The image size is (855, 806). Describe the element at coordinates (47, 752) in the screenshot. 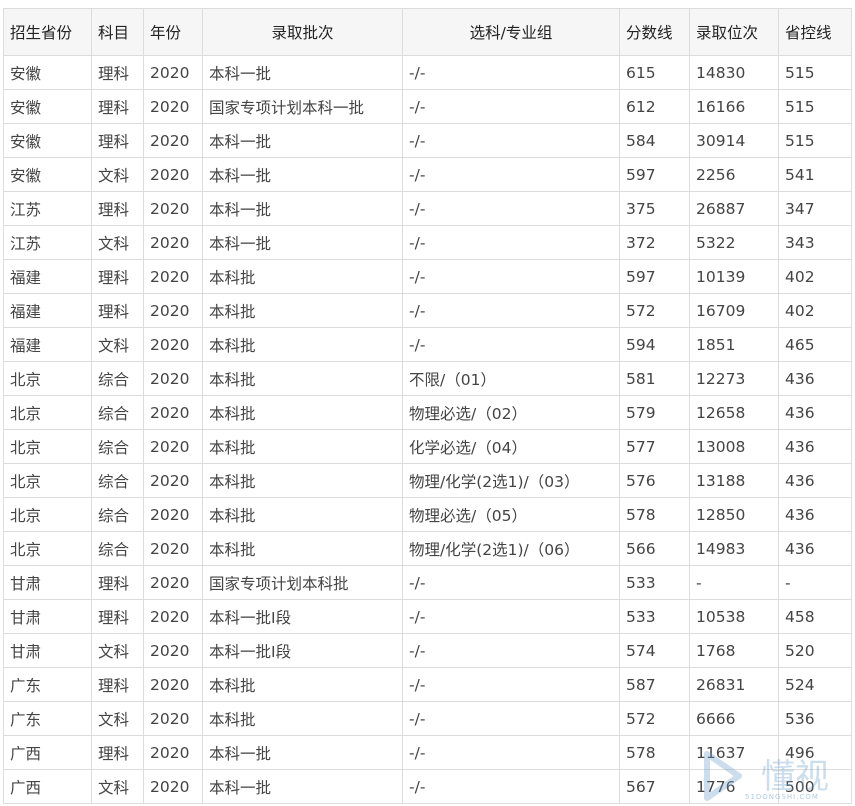

I see `cell-province: 广西` at that location.